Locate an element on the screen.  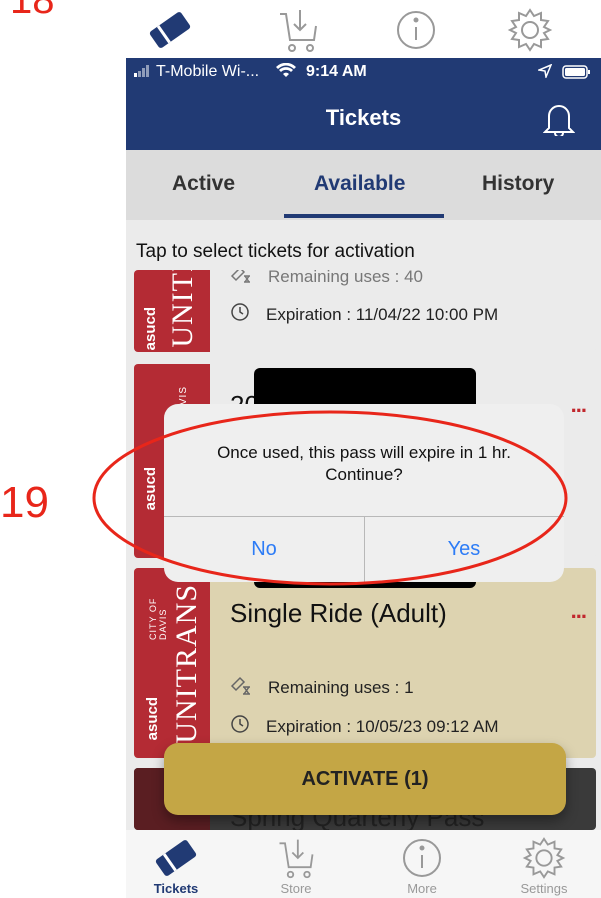
page-title: Tickets is located at coordinates (363, 117).